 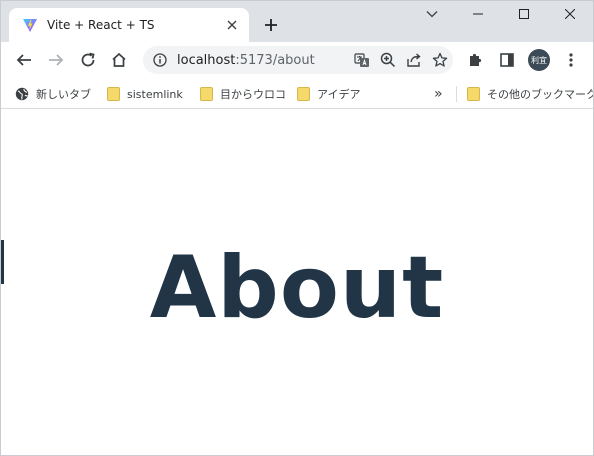 I want to click on translate-icon, so click(x=362, y=60).